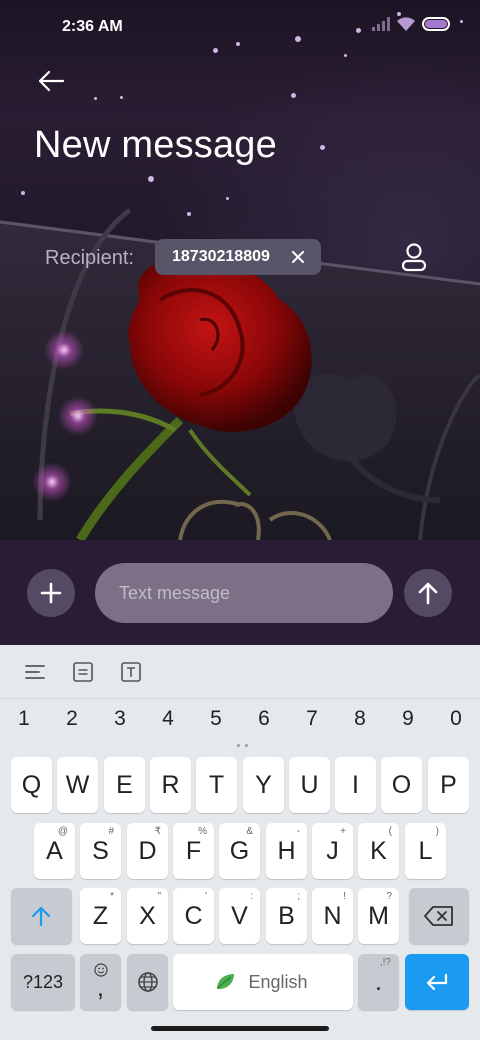 This screenshot has height=1040, width=480. What do you see at coordinates (120, 719) in the screenshot?
I see `key-3: 3` at bounding box center [120, 719].